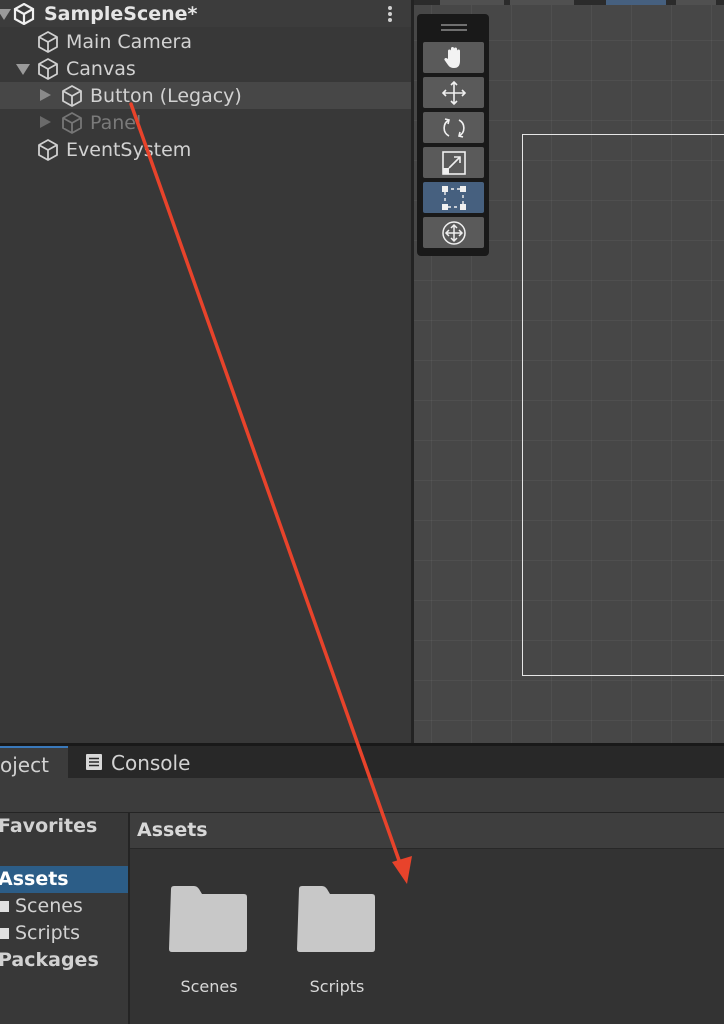 This screenshot has width=724, height=1024. What do you see at coordinates (101, 69) in the screenshot?
I see `hierarchy-item-label: Canvas` at bounding box center [101, 69].